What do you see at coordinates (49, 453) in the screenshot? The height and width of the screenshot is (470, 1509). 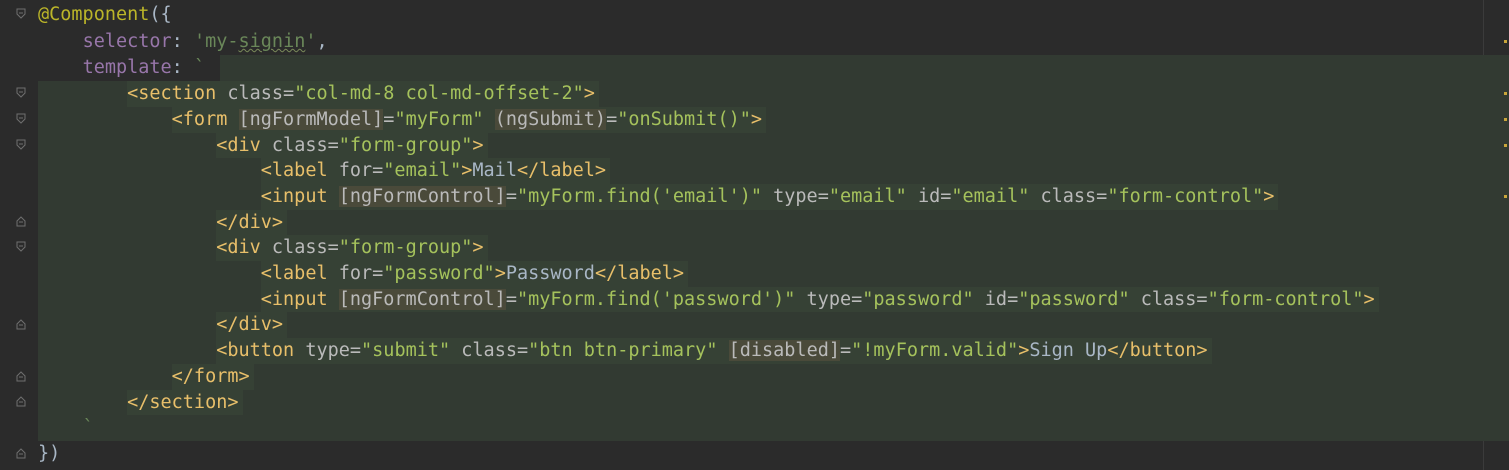 I see `code-line: })` at bounding box center [49, 453].